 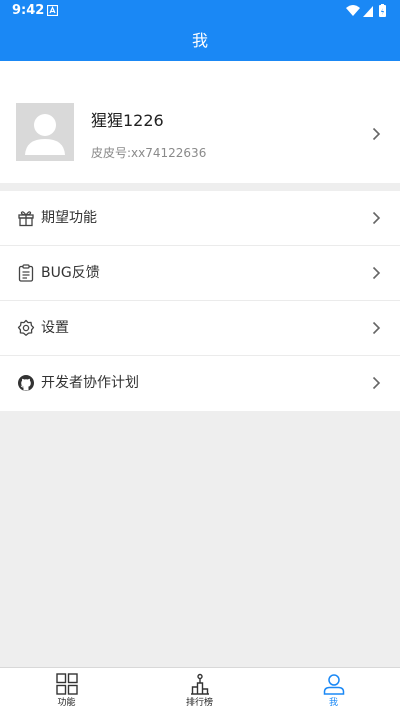 I want to click on signal-icon, so click(x=368, y=11).